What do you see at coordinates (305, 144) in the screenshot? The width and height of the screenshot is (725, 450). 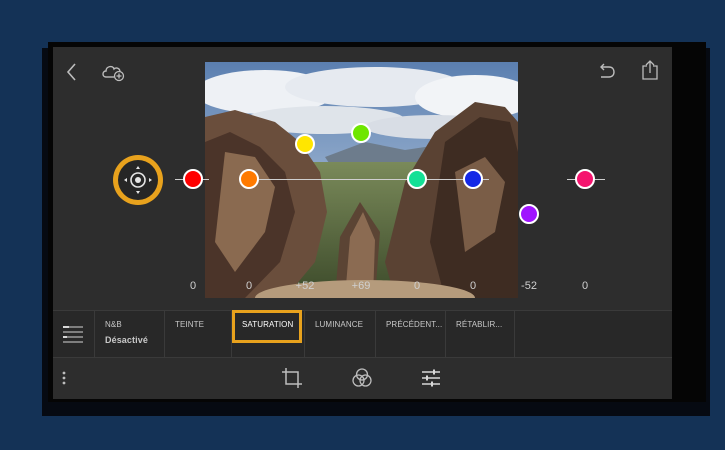 I see `hsl-dot-yellow` at bounding box center [305, 144].